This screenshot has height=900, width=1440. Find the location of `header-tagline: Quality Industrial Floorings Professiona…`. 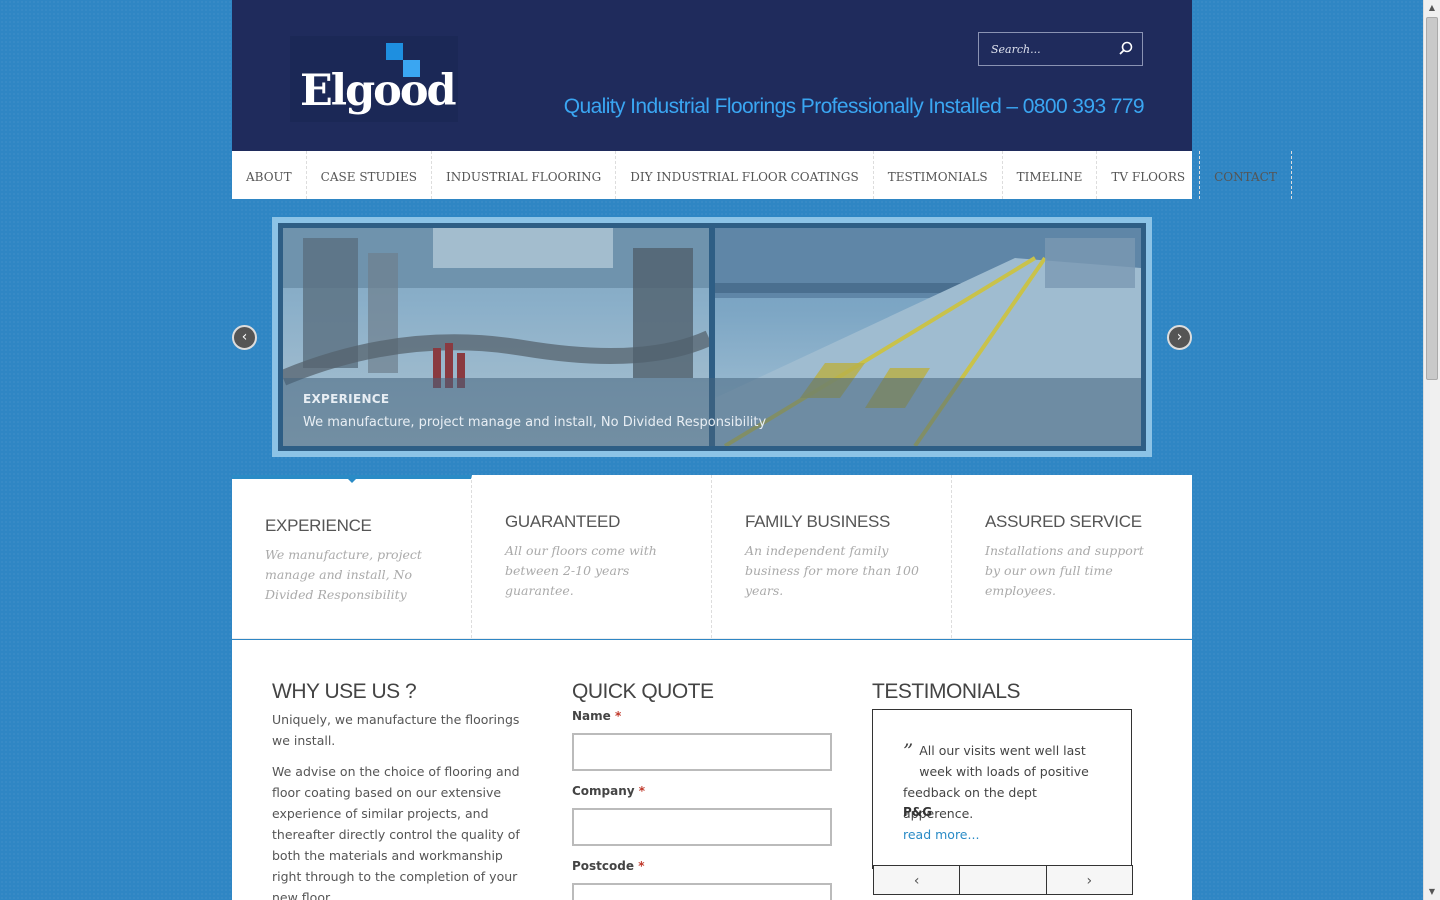

header-tagline: Quality Industrial Floorings Professiona… is located at coordinates (854, 106).